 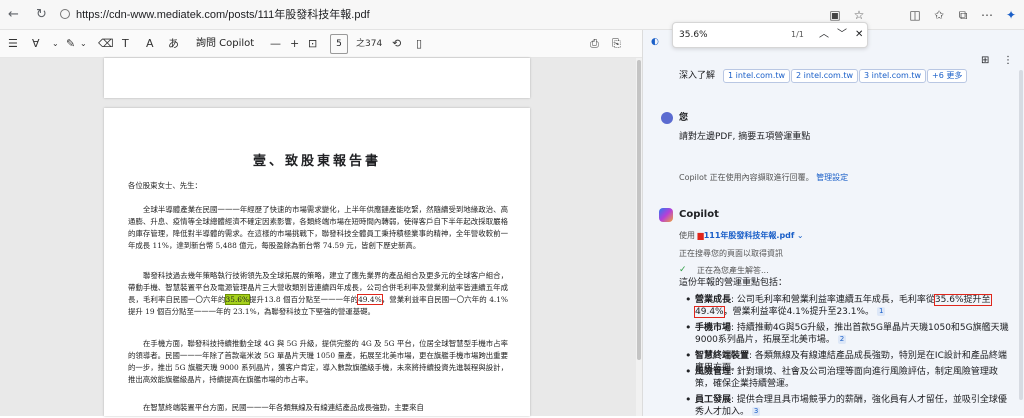 I want to click on split-screen-icon: ◫, so click(x=915, y=15).